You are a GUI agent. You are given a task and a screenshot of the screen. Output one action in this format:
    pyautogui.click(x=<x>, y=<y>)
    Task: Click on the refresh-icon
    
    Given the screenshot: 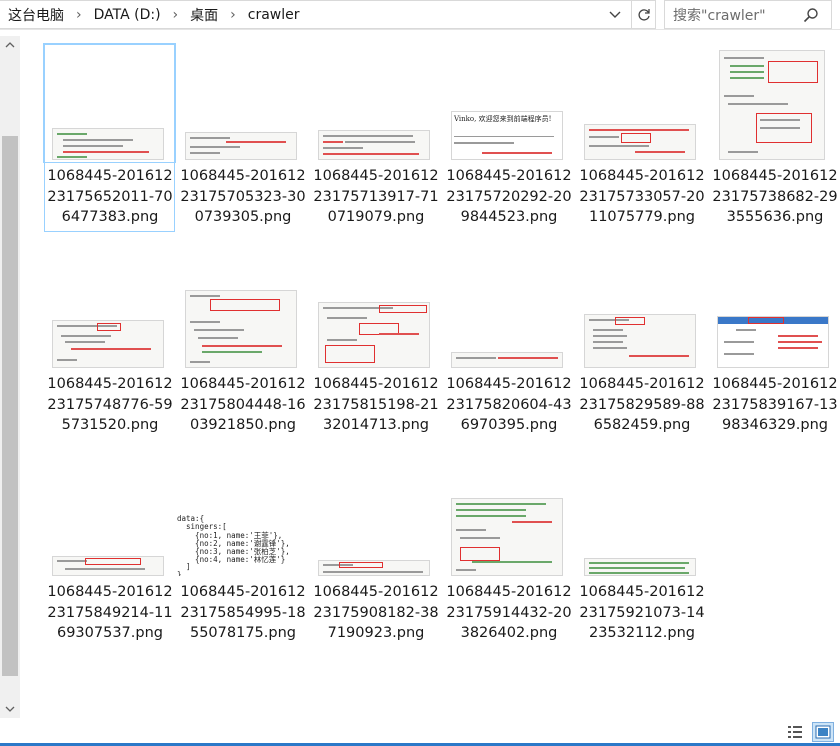 What is the action you would take?
    pyautogui.click(x=643, y=14)
    